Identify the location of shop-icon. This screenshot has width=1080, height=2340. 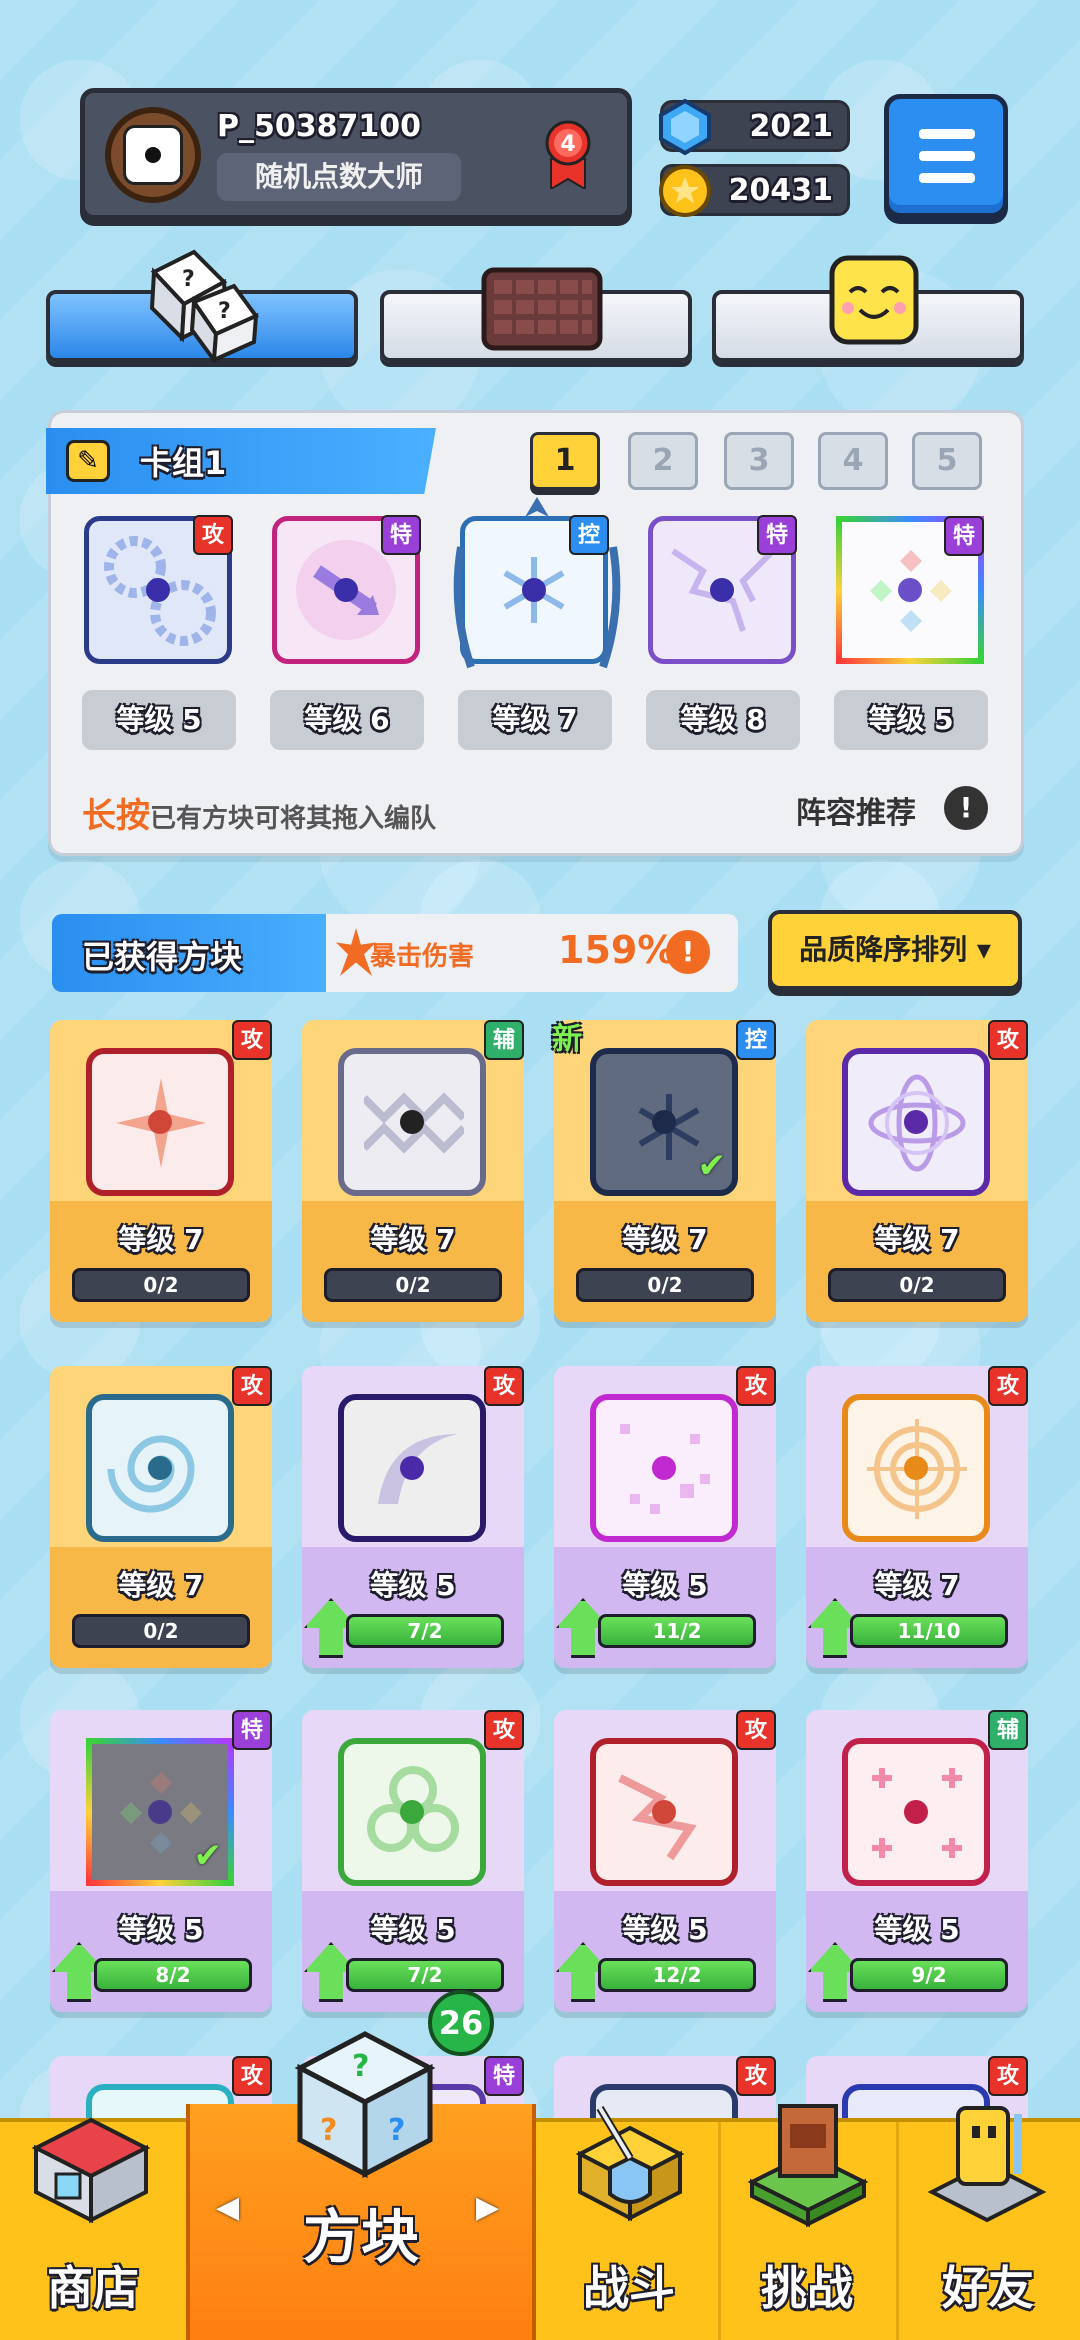
(91, 2170).